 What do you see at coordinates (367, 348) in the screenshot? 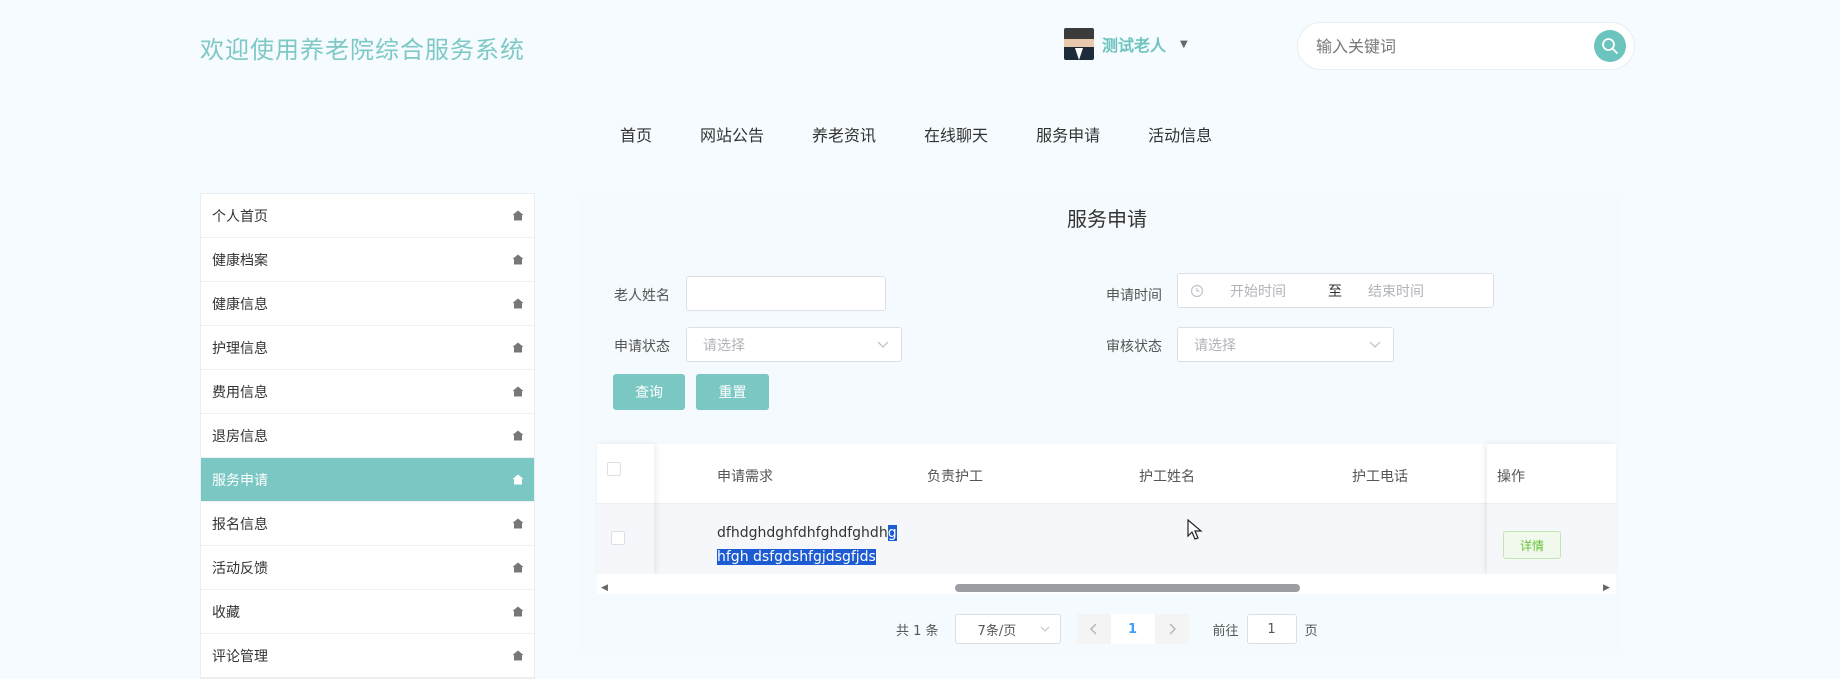
I see `sidebar-item: 护理信息` at bounding box center [367, 348].